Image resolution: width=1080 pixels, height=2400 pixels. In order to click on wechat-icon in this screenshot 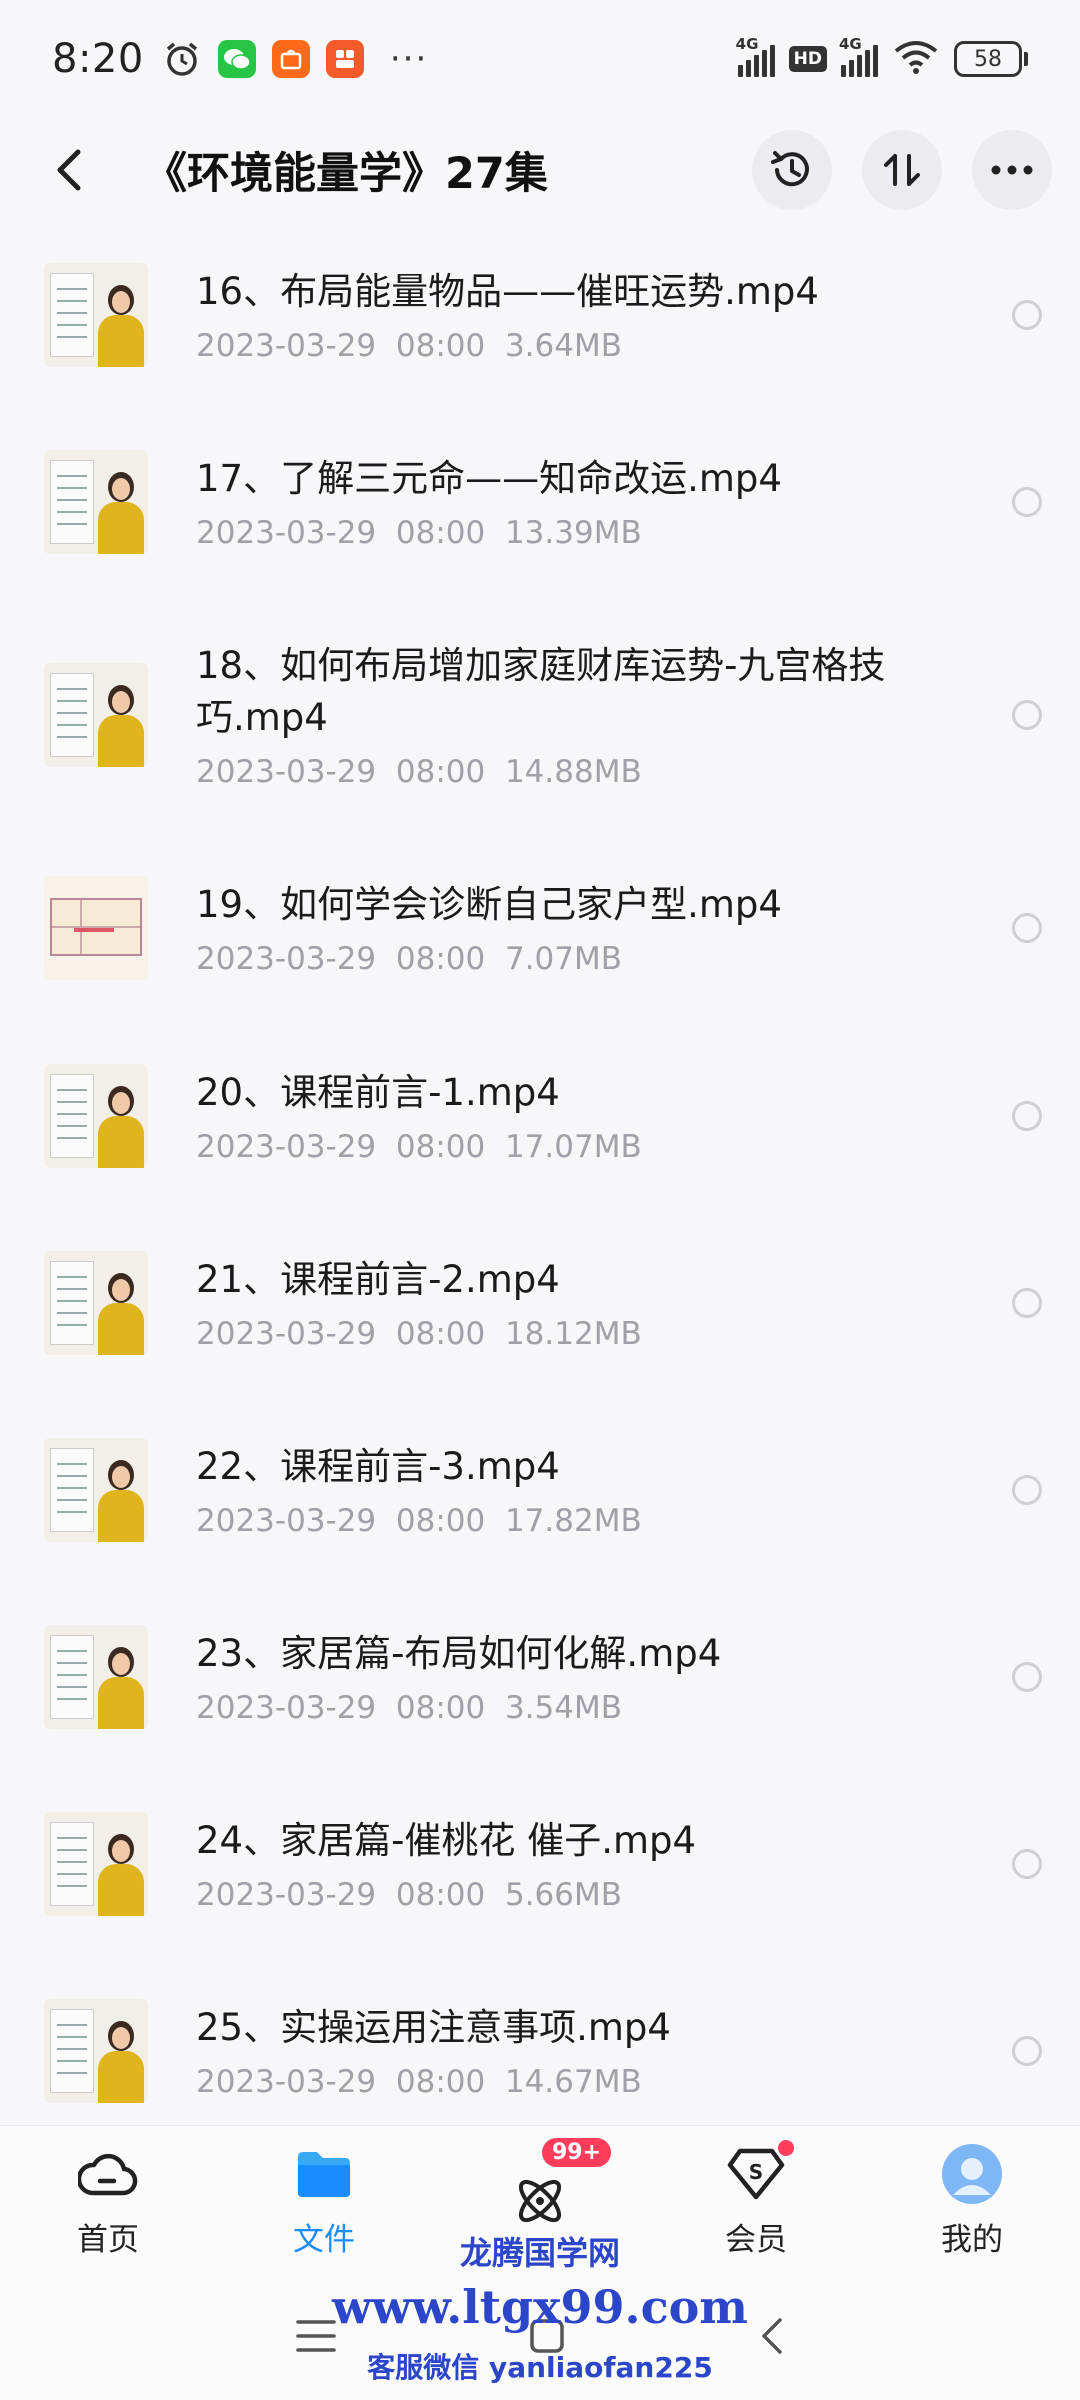, I will do `click(236, 59)`.